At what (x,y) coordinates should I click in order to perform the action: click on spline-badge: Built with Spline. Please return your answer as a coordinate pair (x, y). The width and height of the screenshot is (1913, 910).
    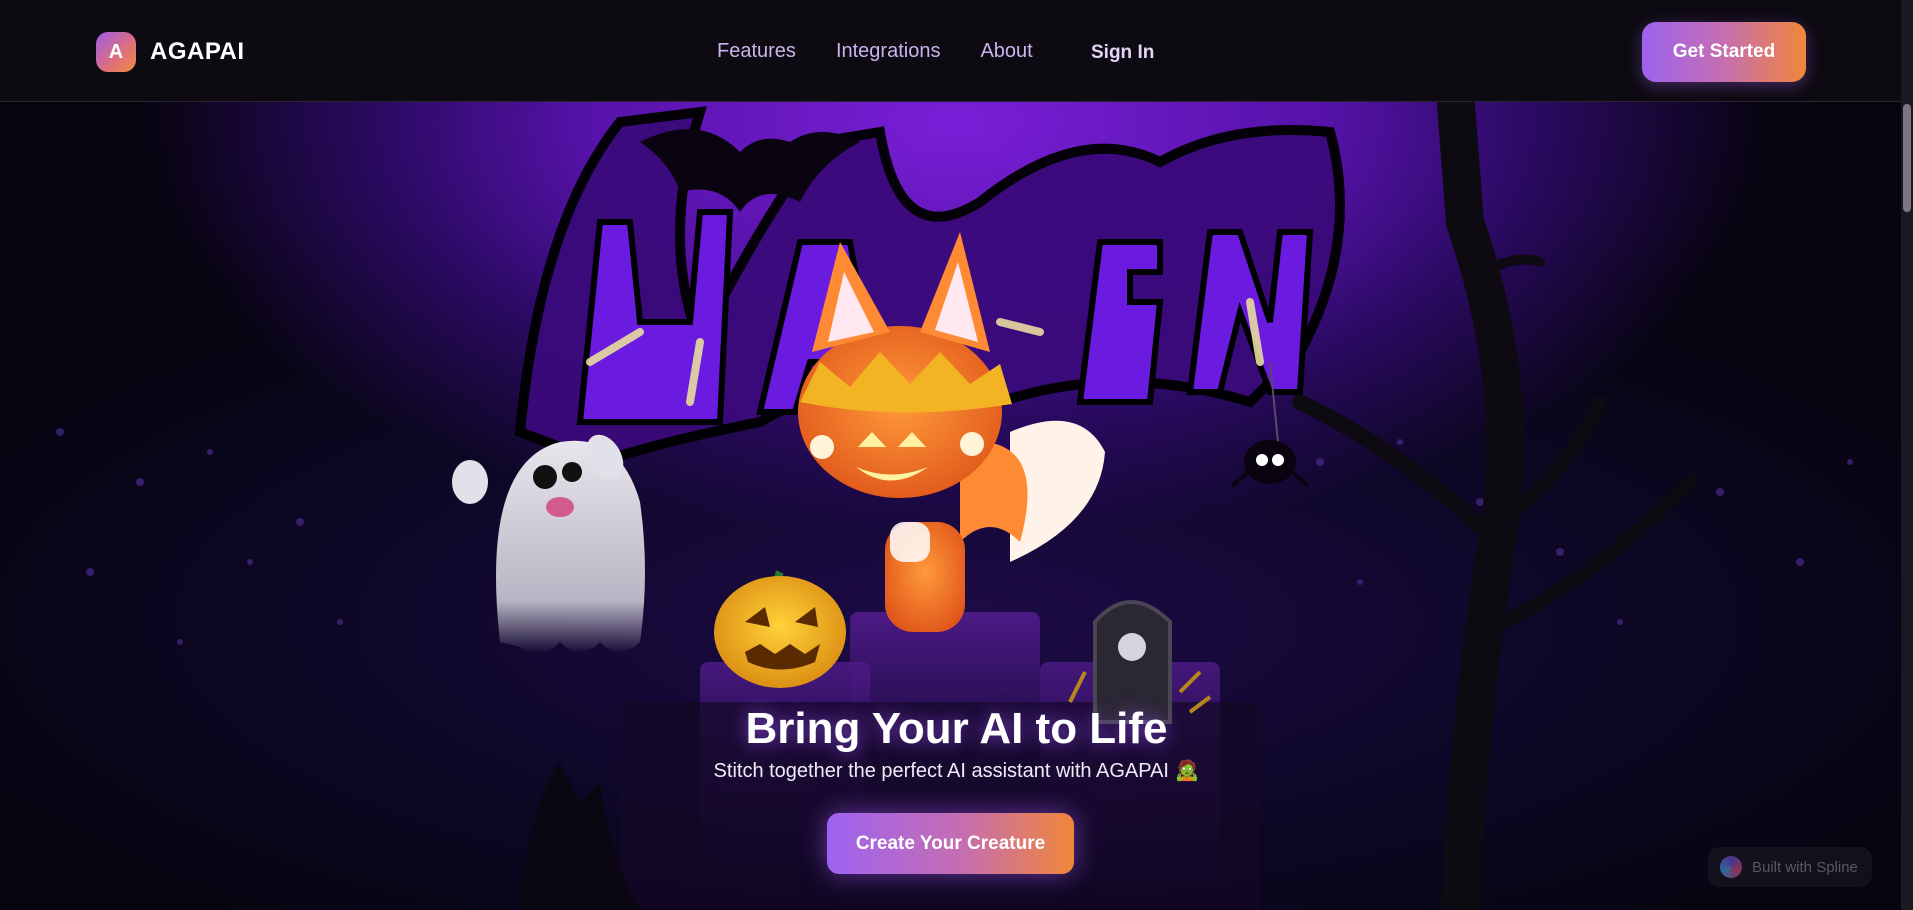
    Looking at the image, I should click on (1790, 867).